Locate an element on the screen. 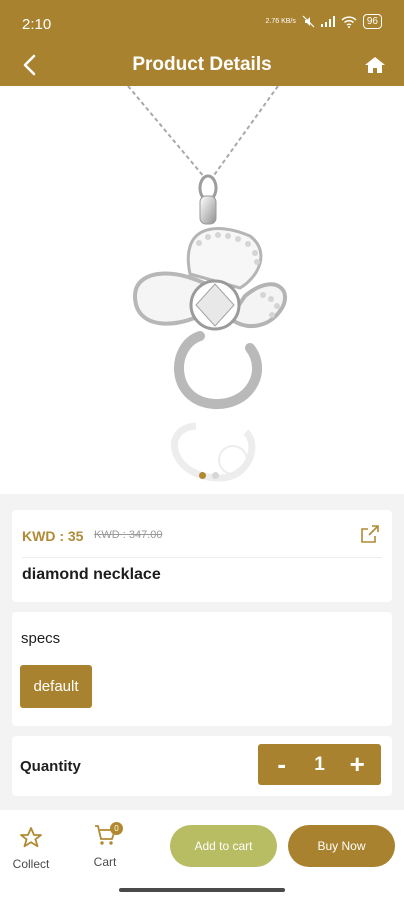 The height and width of the screenshot is (900, 404). price-card: KWD : 35 KWD : 347.00 diamond necklace is located at coordinates (202, 556).